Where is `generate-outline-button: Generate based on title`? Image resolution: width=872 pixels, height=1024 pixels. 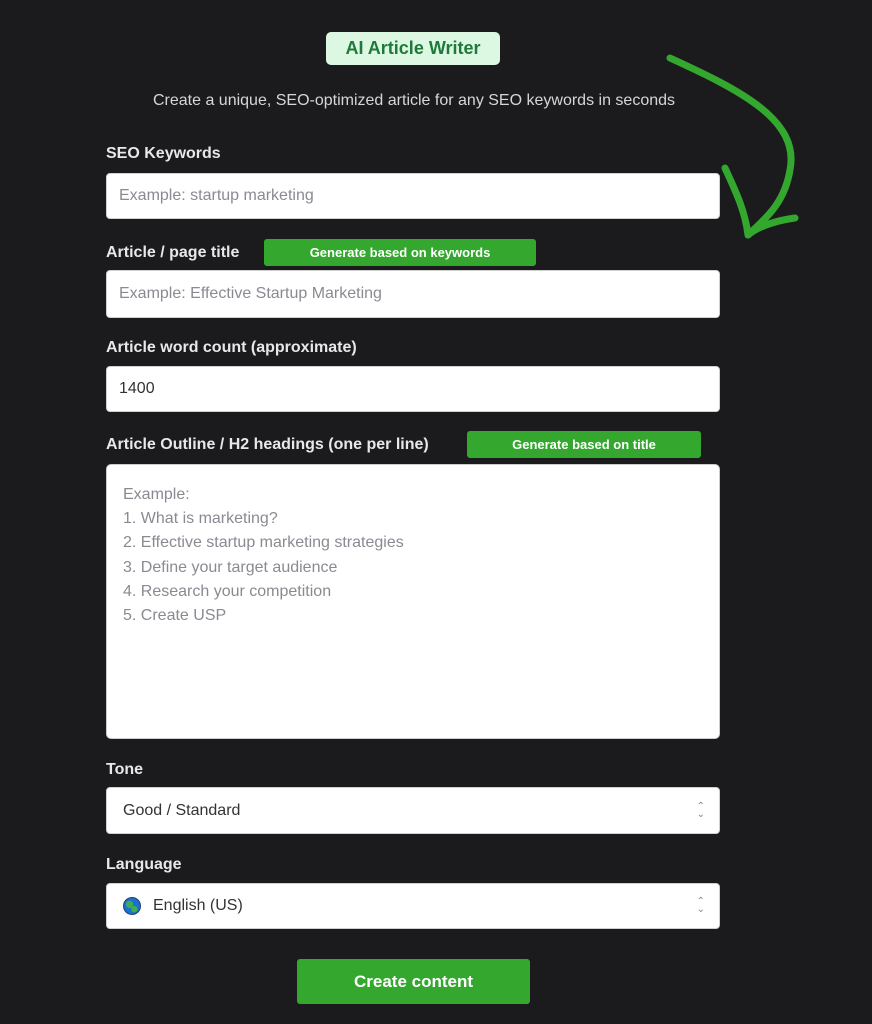
generate-outline-button: Generate based on title is located at coordinates (584, 444).